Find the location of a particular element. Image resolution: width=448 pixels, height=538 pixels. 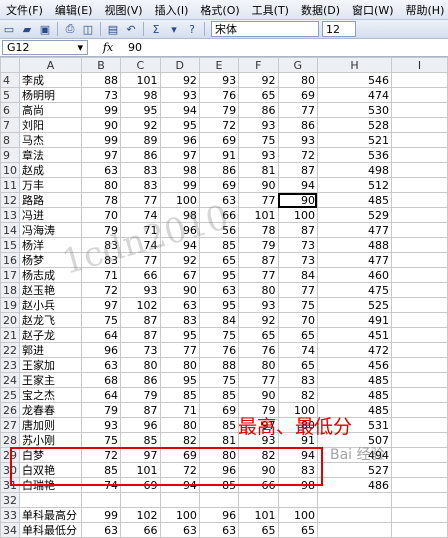

row-header: 18 is located at coordinates (10, 290).